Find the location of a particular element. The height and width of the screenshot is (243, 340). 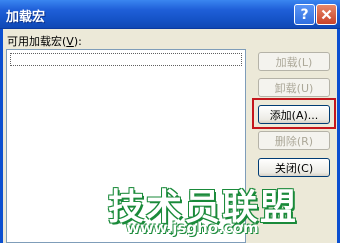

delete-button: 删除(R) is located at coordinates (294, 140).